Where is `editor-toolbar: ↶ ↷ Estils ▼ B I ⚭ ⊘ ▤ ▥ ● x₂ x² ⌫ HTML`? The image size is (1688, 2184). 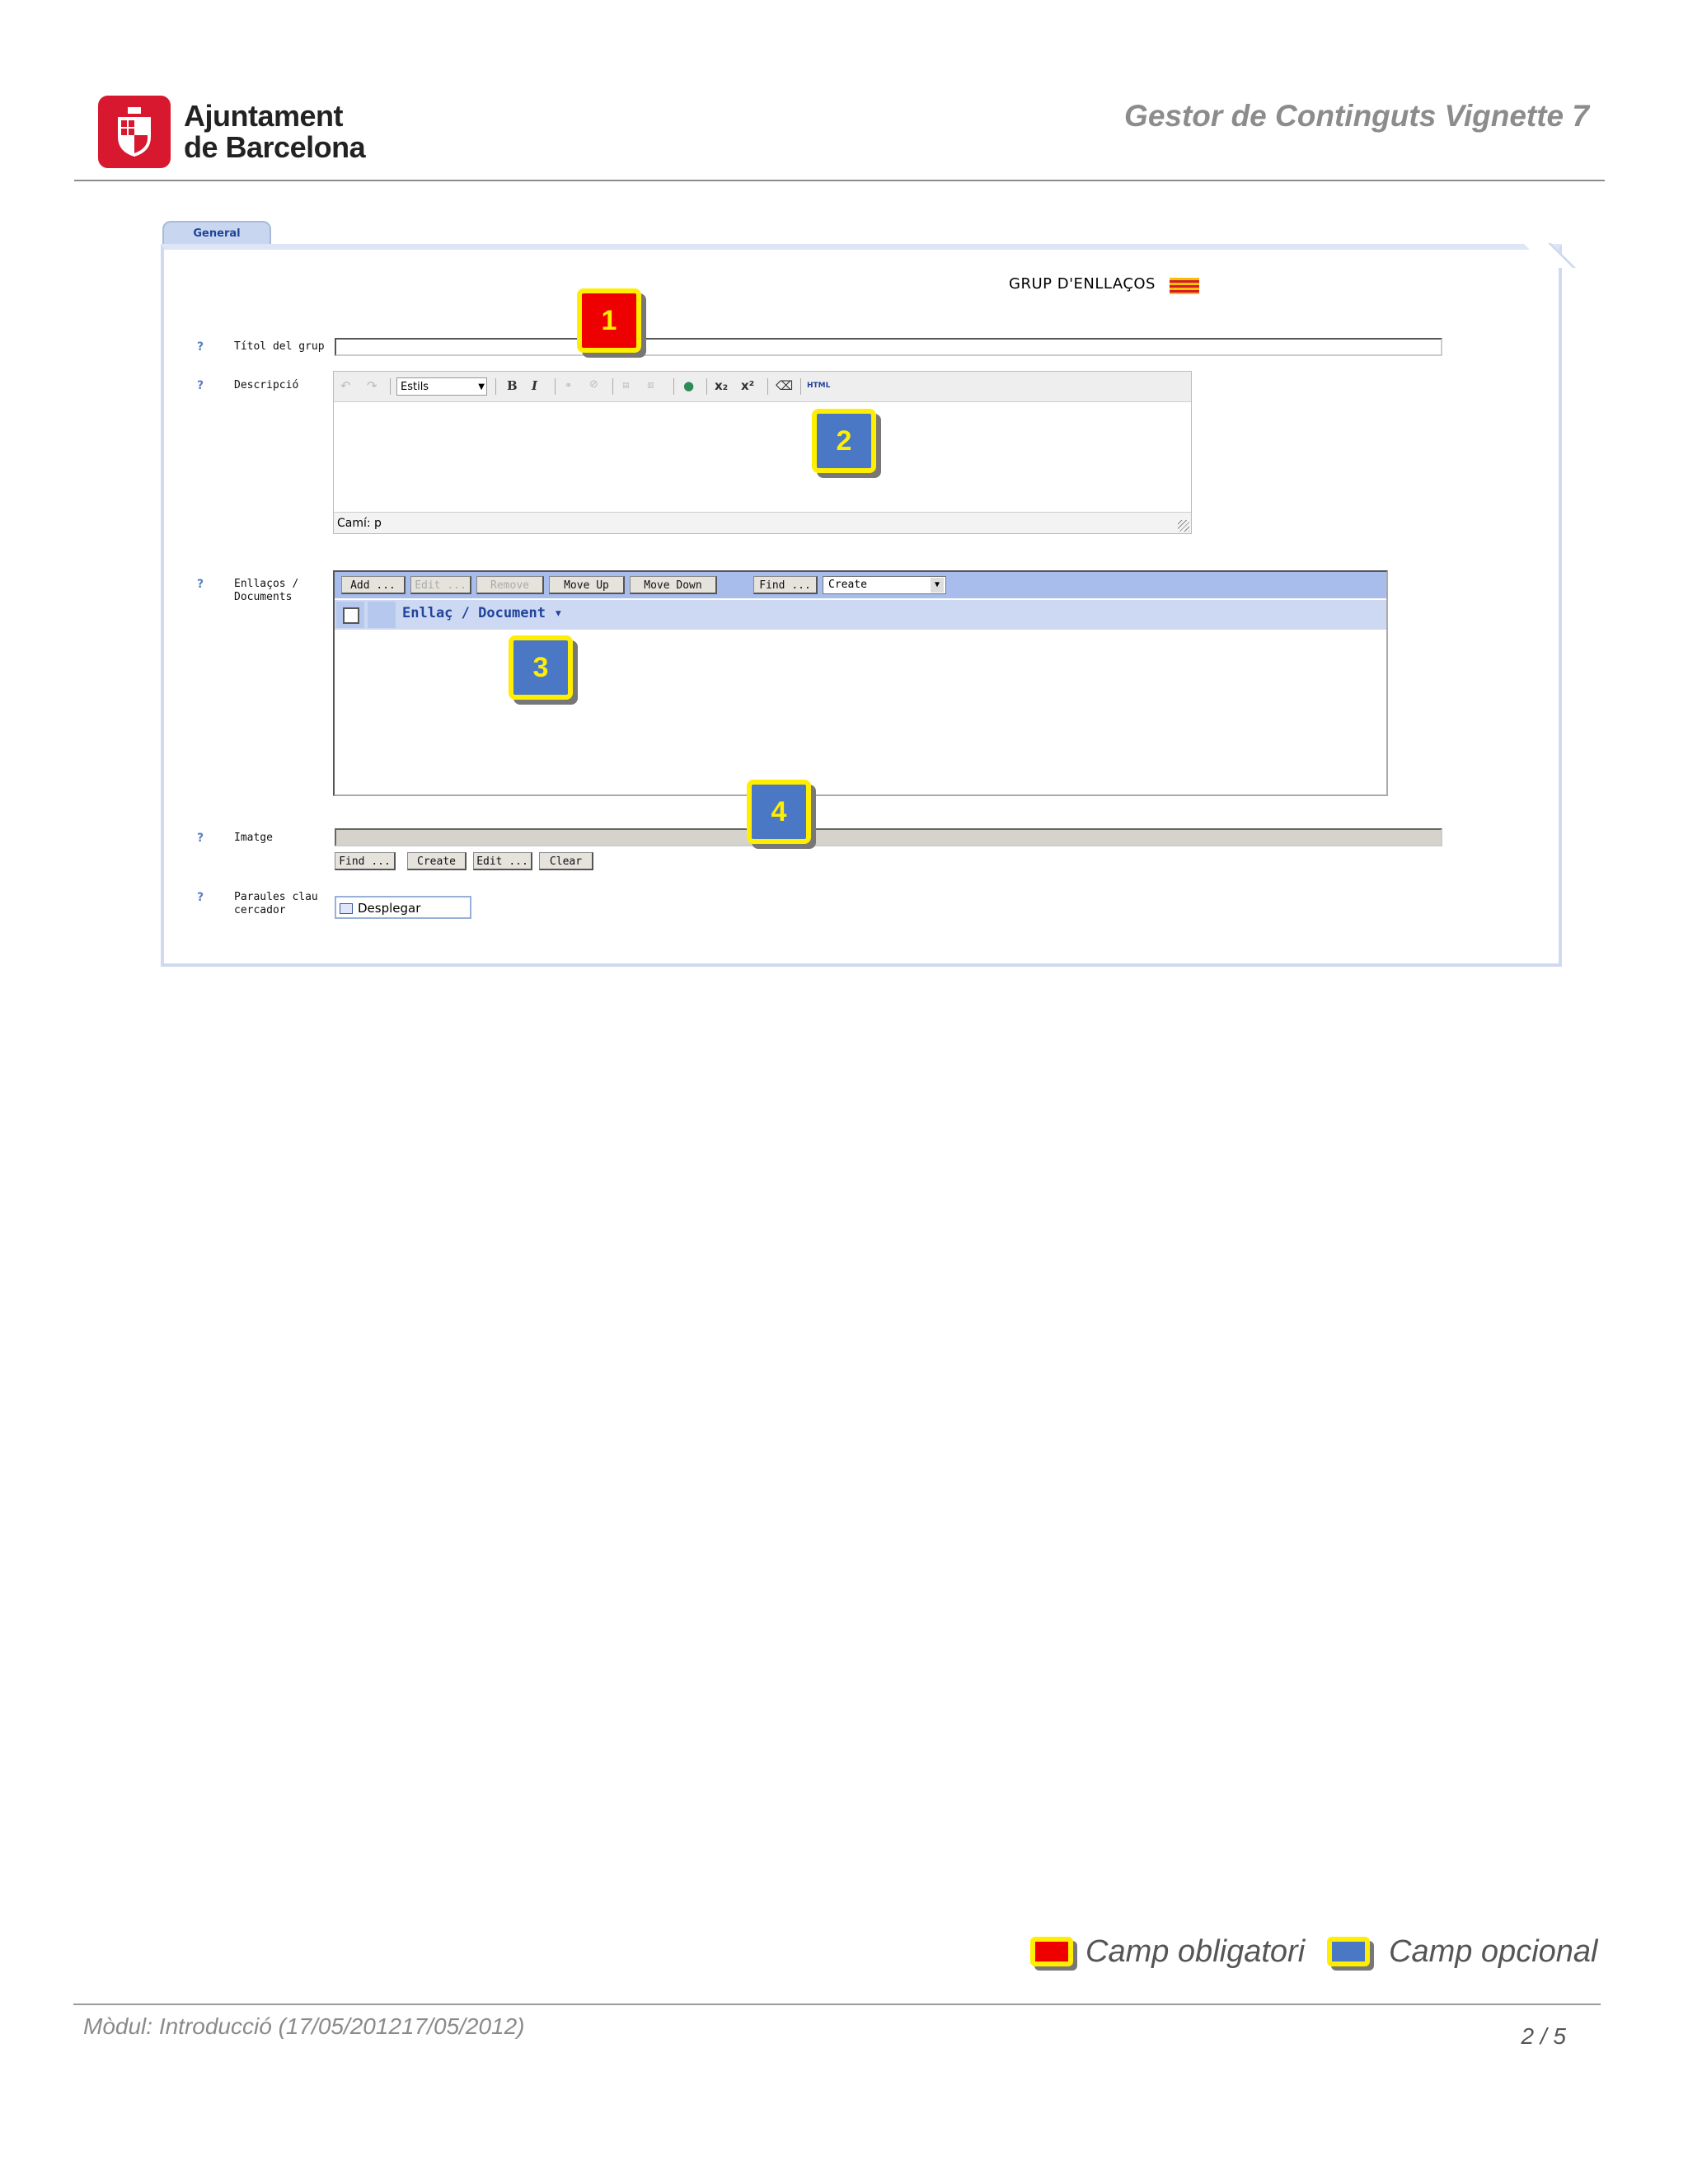 editor-toolbar: ↶ ↷ Estils ▼ B I ⚭ ⊘ ▤ ▥ ● x₂ x² ⌫ HTML is located at coordinates (763, 387).